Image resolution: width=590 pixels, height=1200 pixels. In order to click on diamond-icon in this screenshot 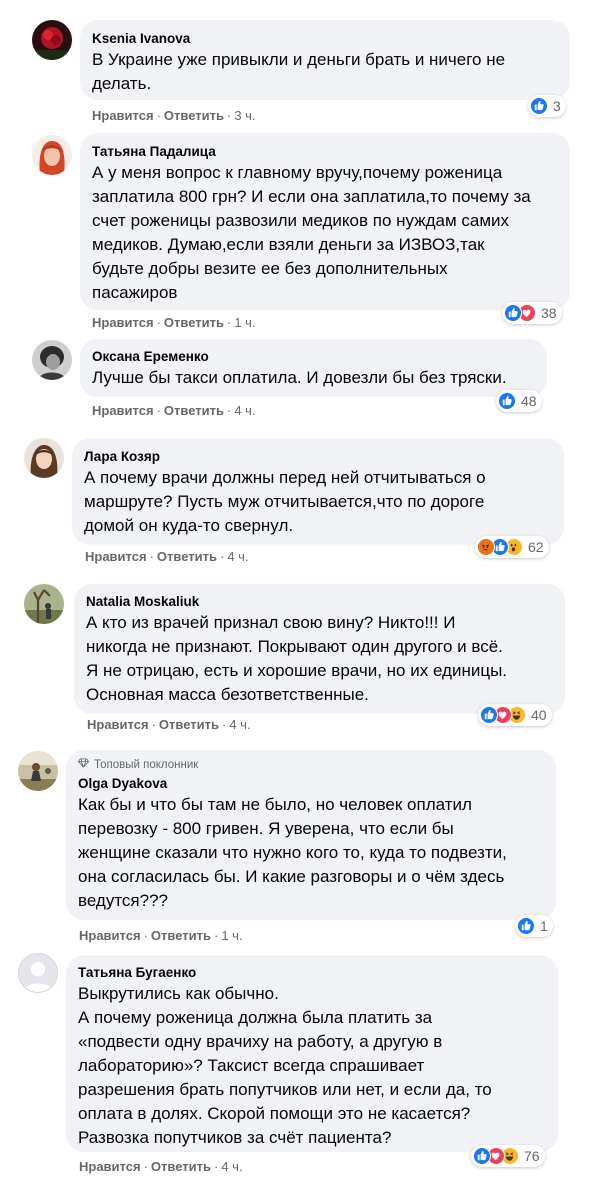, I will do `click(83, 765)`.